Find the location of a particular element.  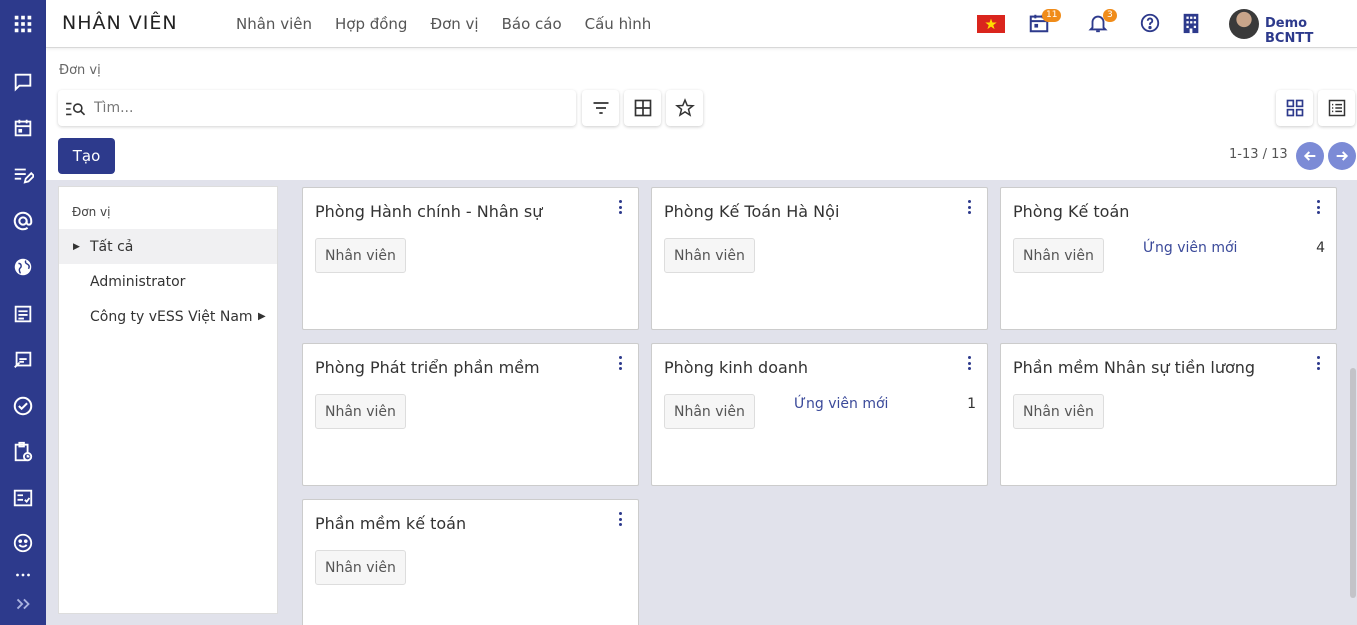

menu-item-units: Đơn vị is located at coordinates (454, 24).